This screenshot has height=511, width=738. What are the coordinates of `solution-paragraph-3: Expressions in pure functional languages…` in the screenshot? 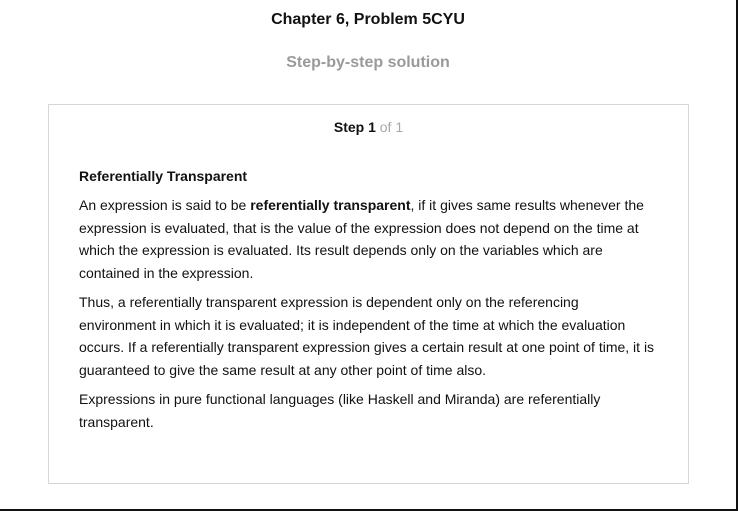 It's located at (340, 410).